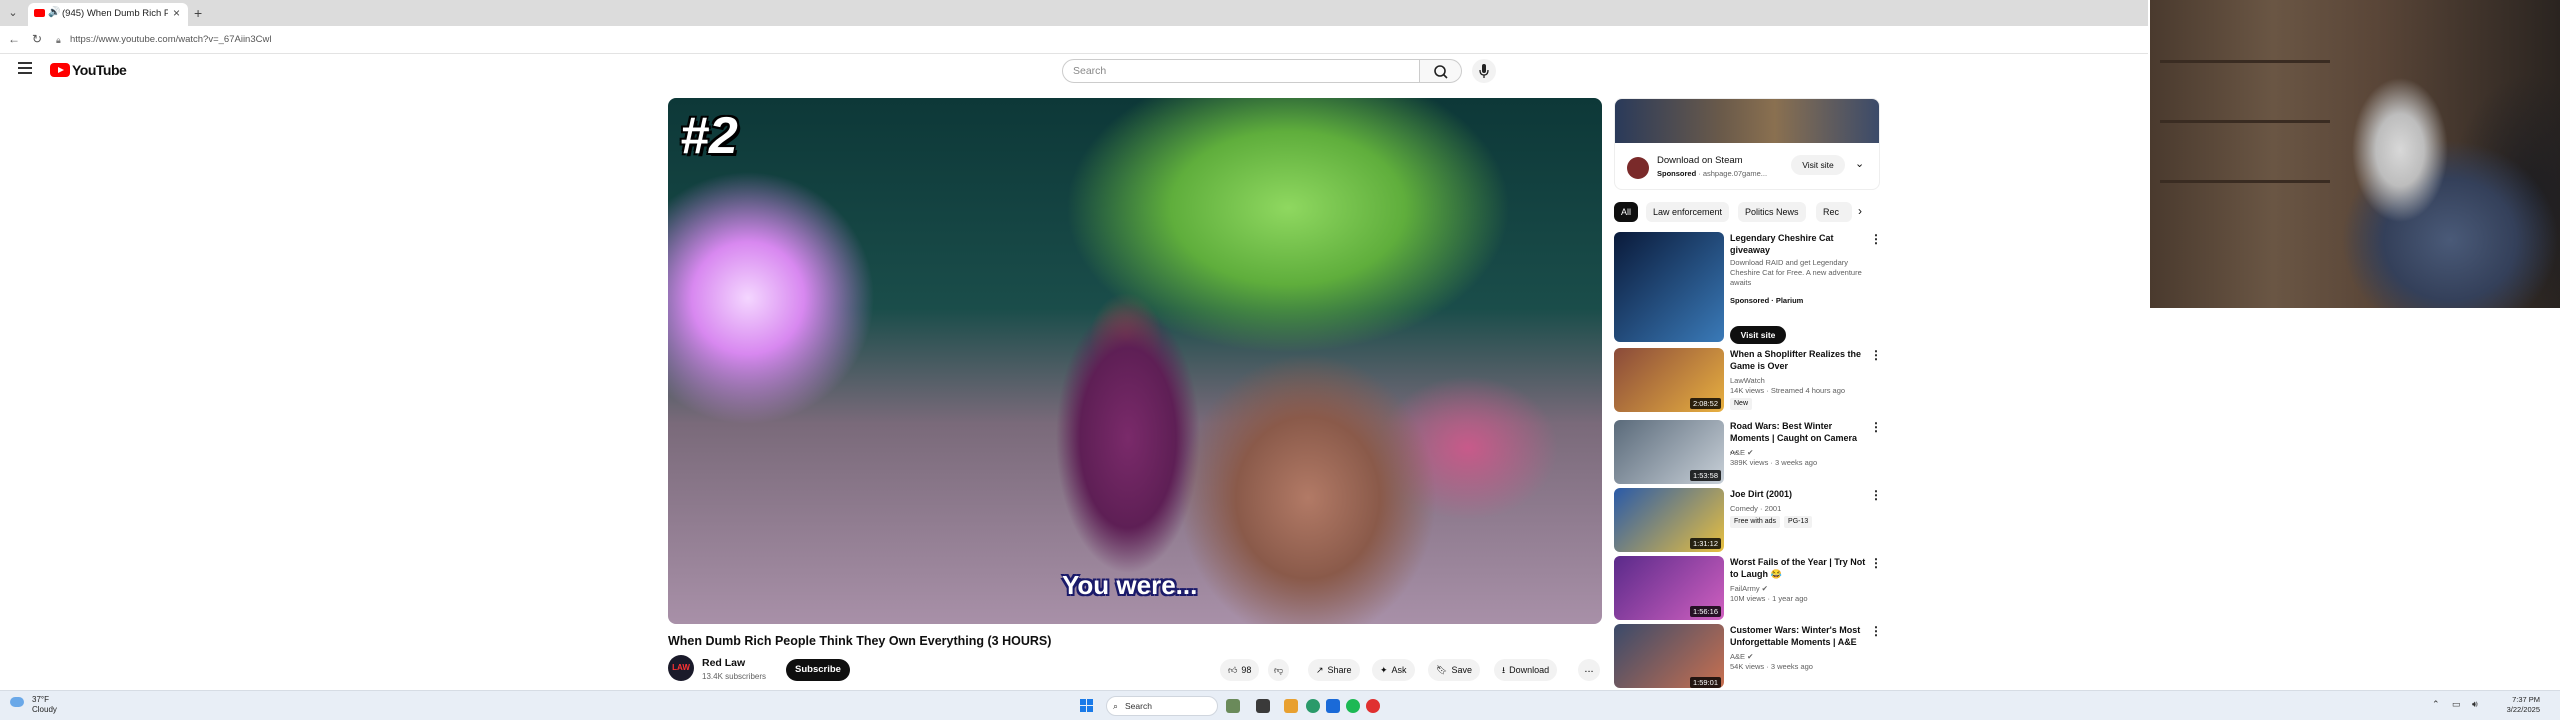 This screenshot has height=720, width=2560. What do you see at coordinates (1669, 520) in the screenshot?
I see `video-thumbnail: 1:31:12` at bounding box center [1669, 520].